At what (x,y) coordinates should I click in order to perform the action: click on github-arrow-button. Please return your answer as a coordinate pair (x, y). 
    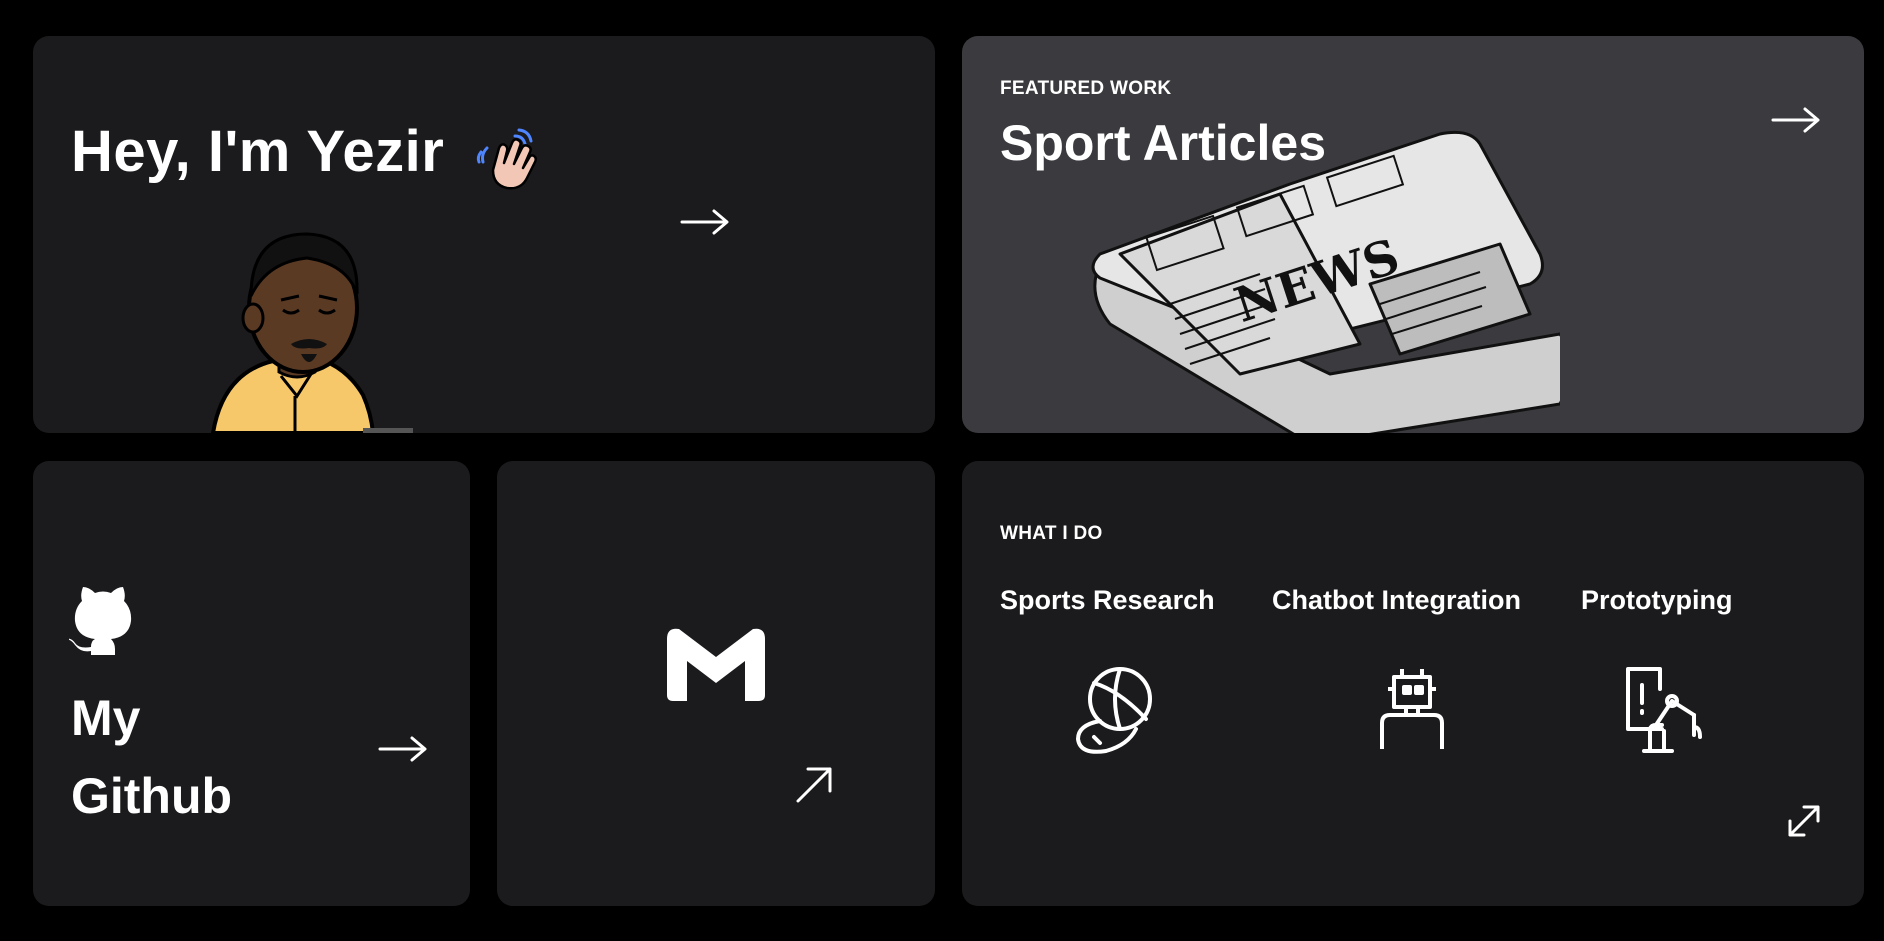
    Looking at the image, I should click on (403, 749).